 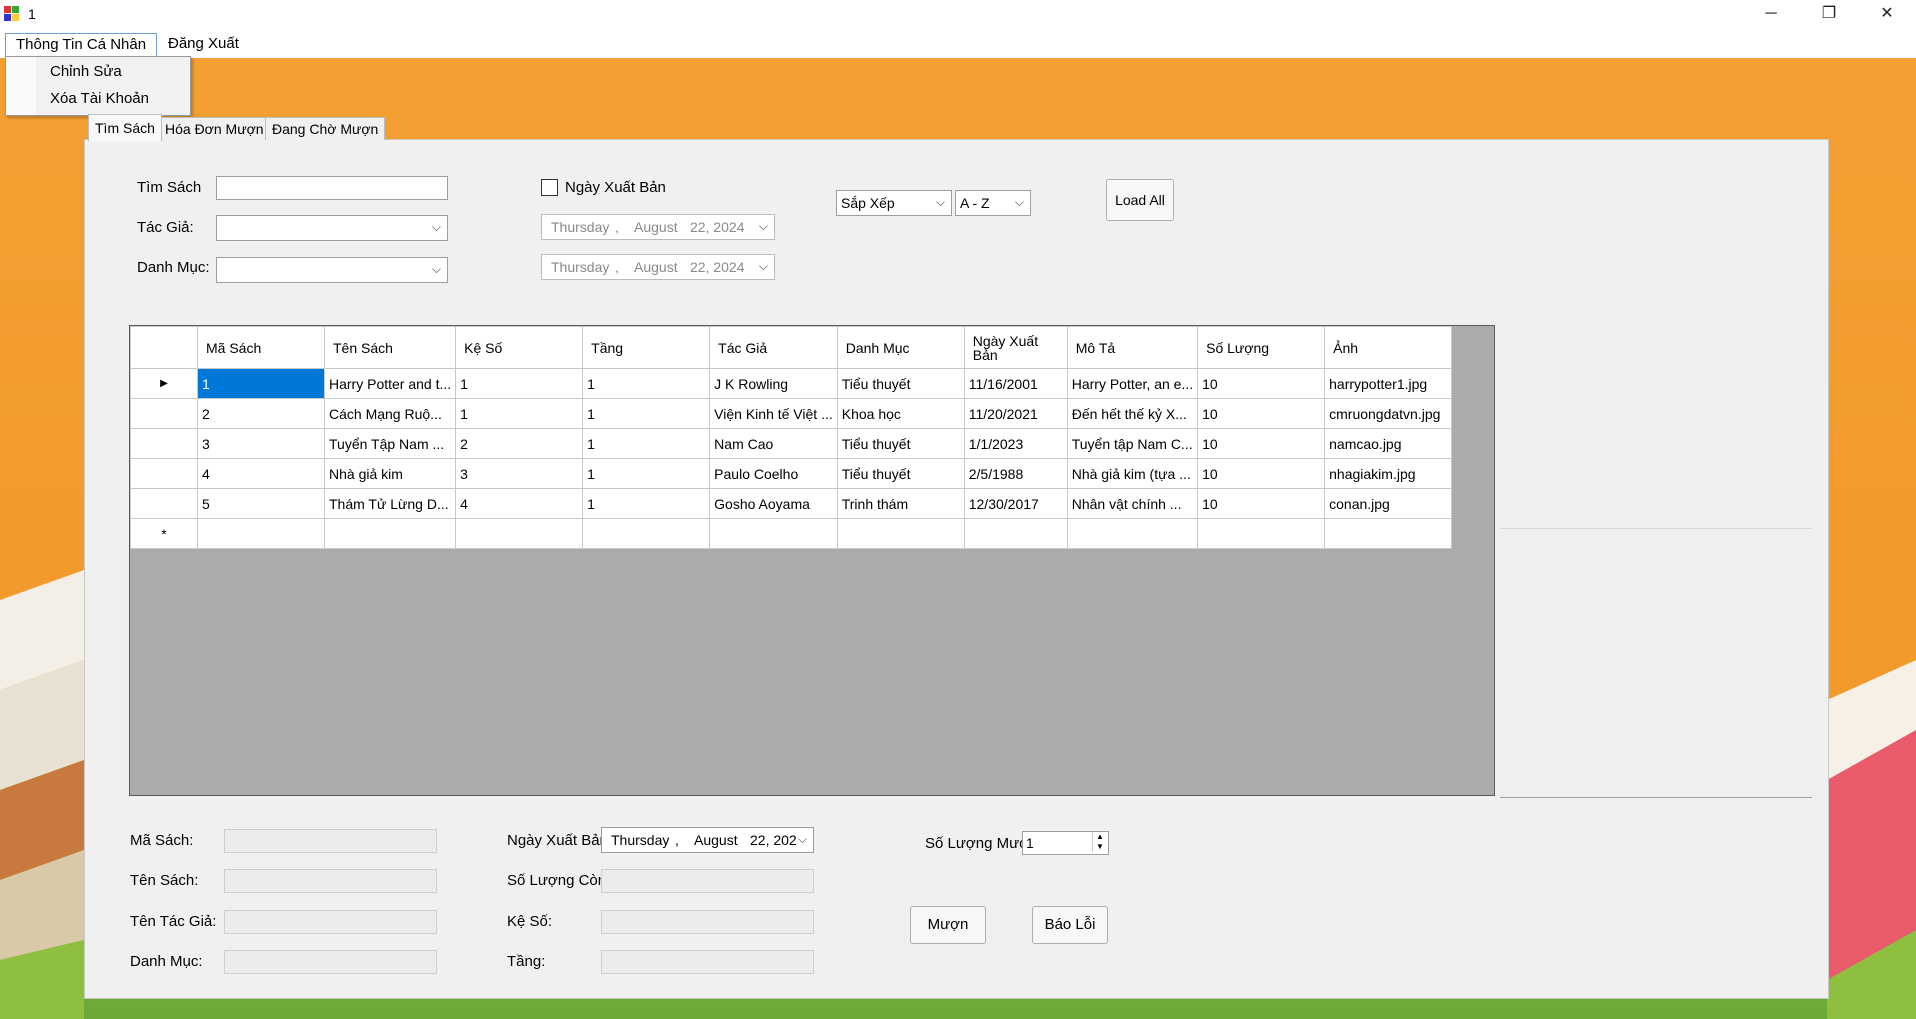 What do you see at coordinates (1388, 443) in the screenshot?
I see `cell-image: namcao.jpg` at bounding box center [1388, 443].